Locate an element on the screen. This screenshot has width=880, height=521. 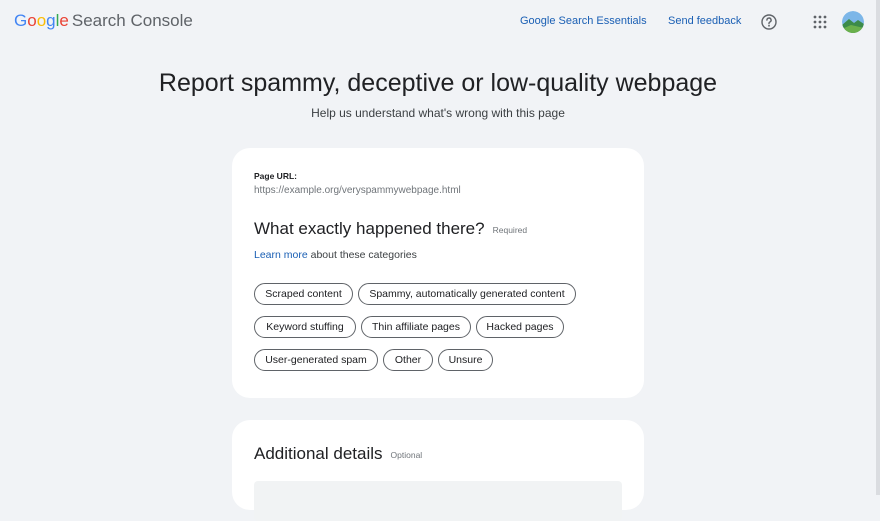
logo-letter-o2: o is located at coordinates (41, 20).